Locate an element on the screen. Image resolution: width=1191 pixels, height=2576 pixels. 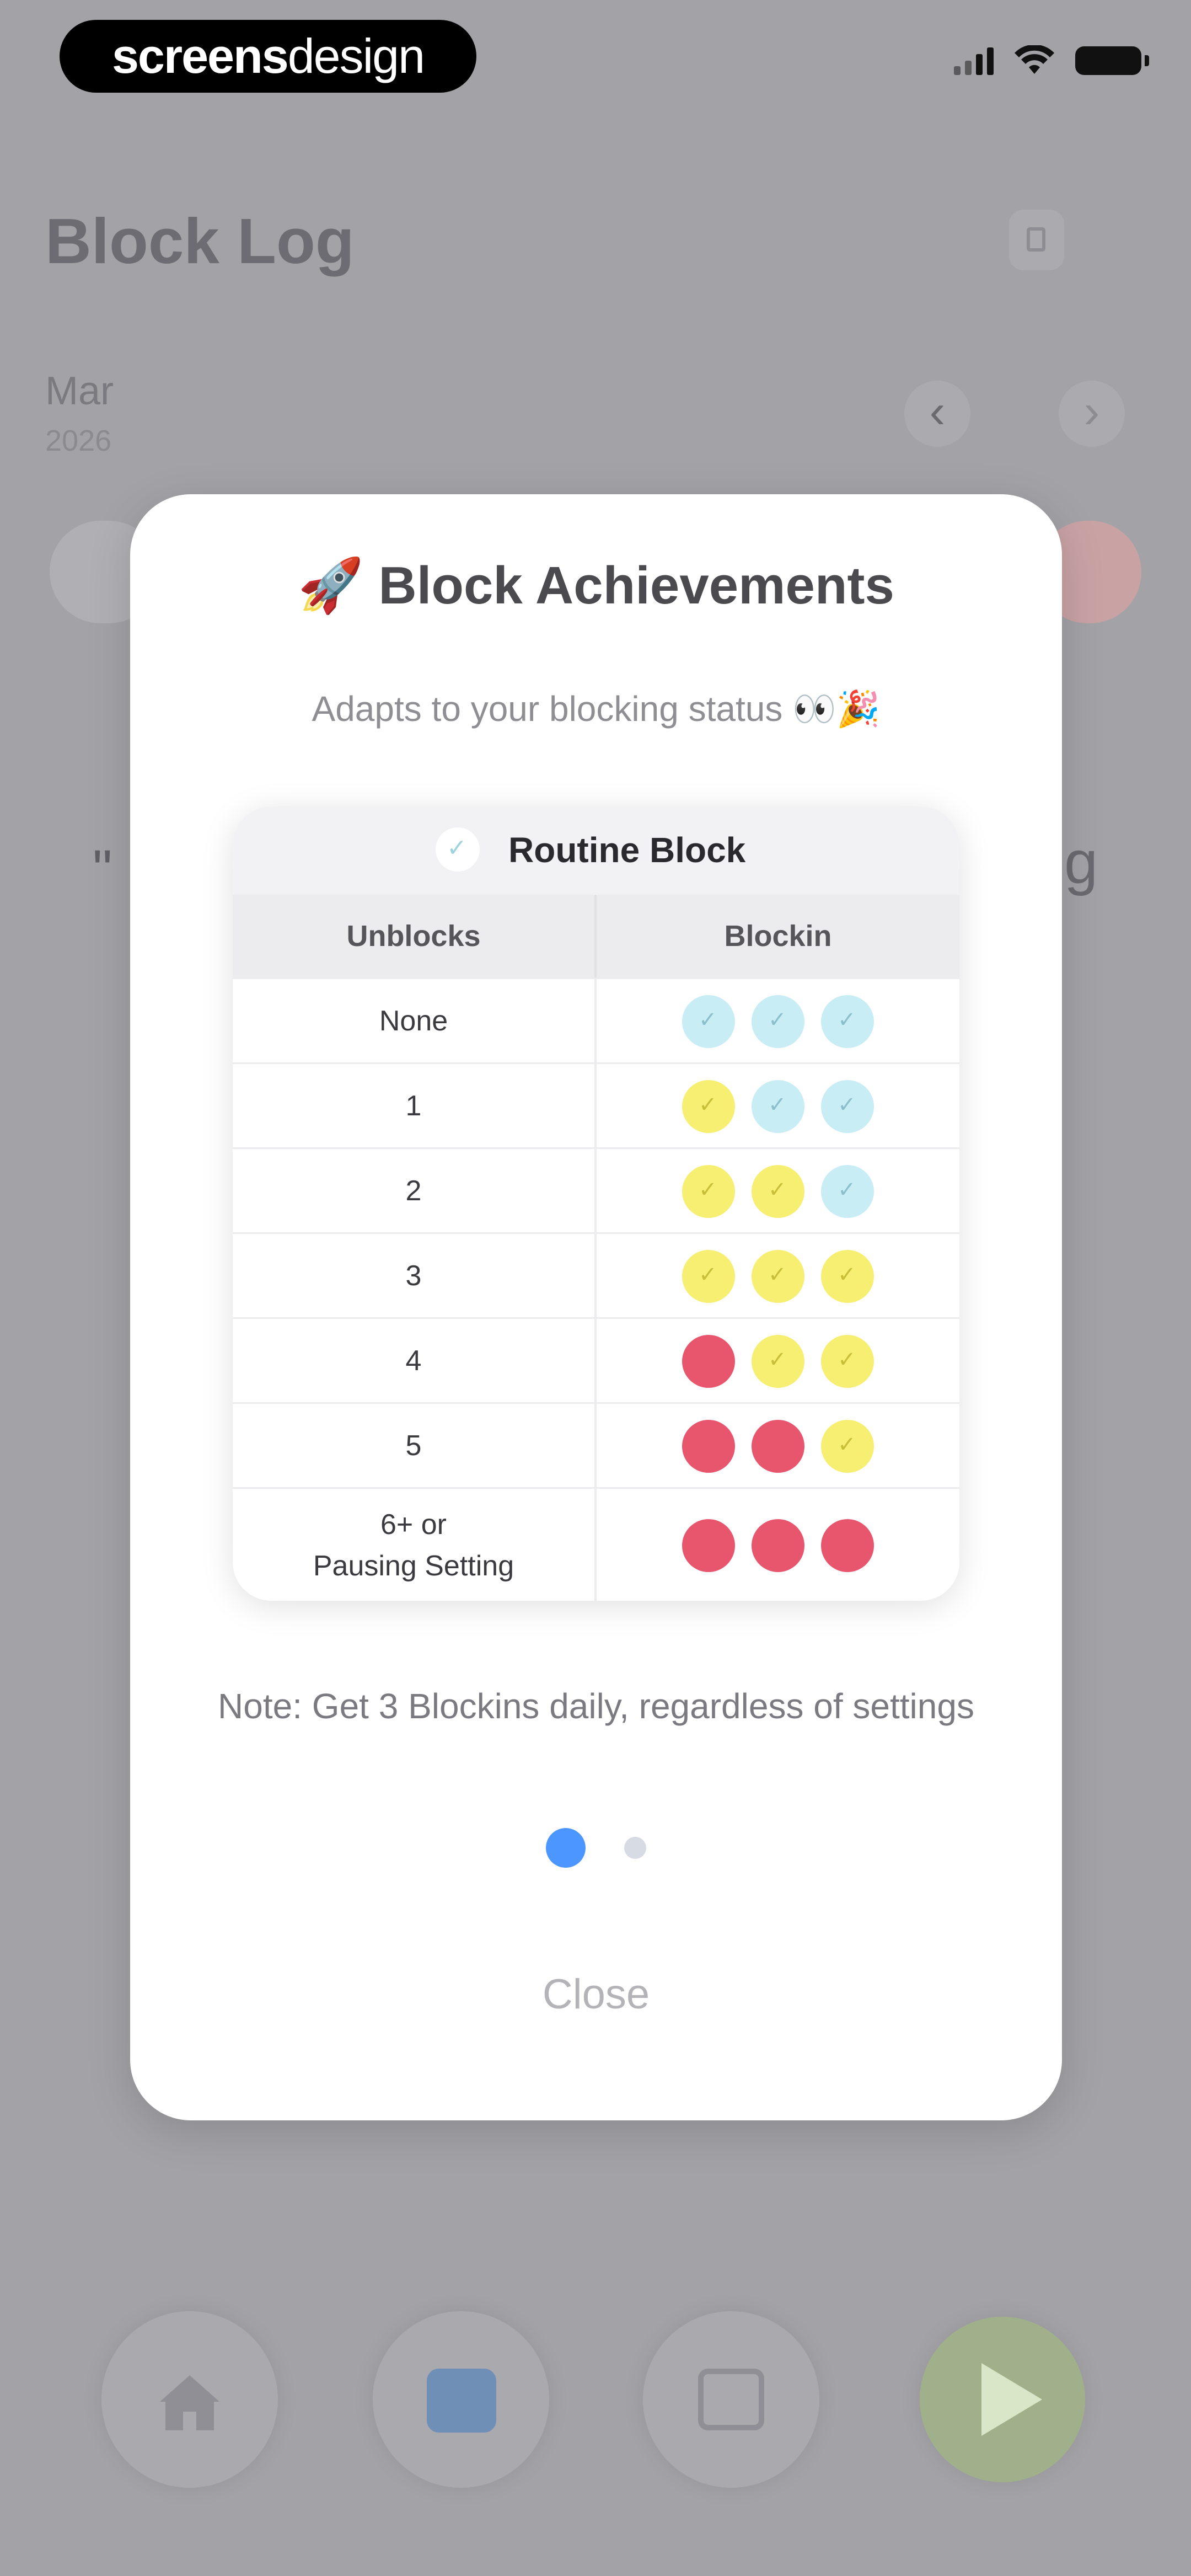
month-label: Mar is located at coordinates (79, 391).